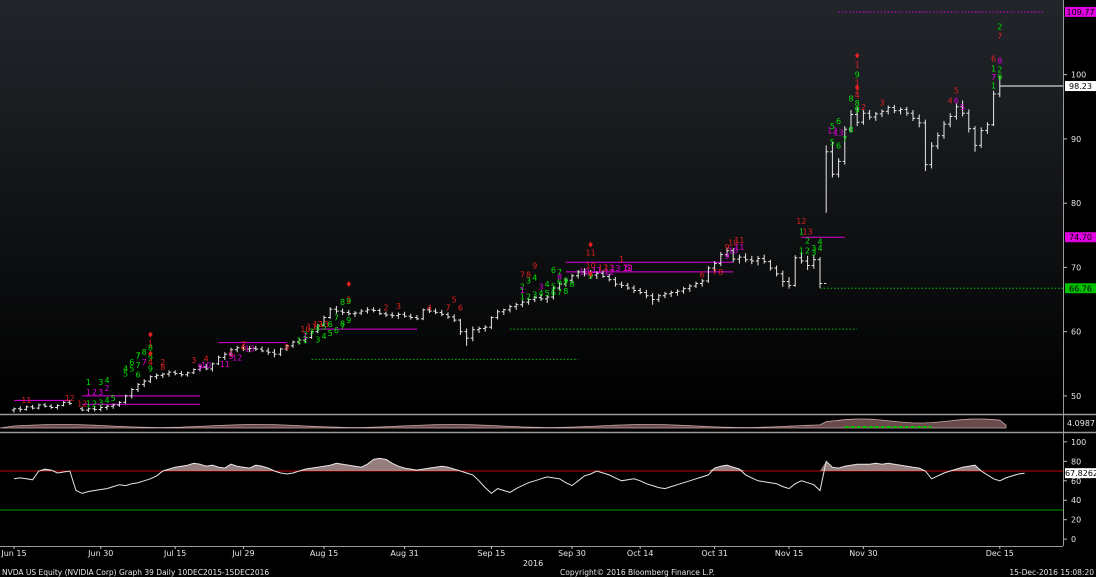 The height and width of the screenshot is (577, 1096). What do you see at coordinates (572, 553) in the screenshot?
I see `x-tick-label: Sep 30` at bounding box center [572, 553].